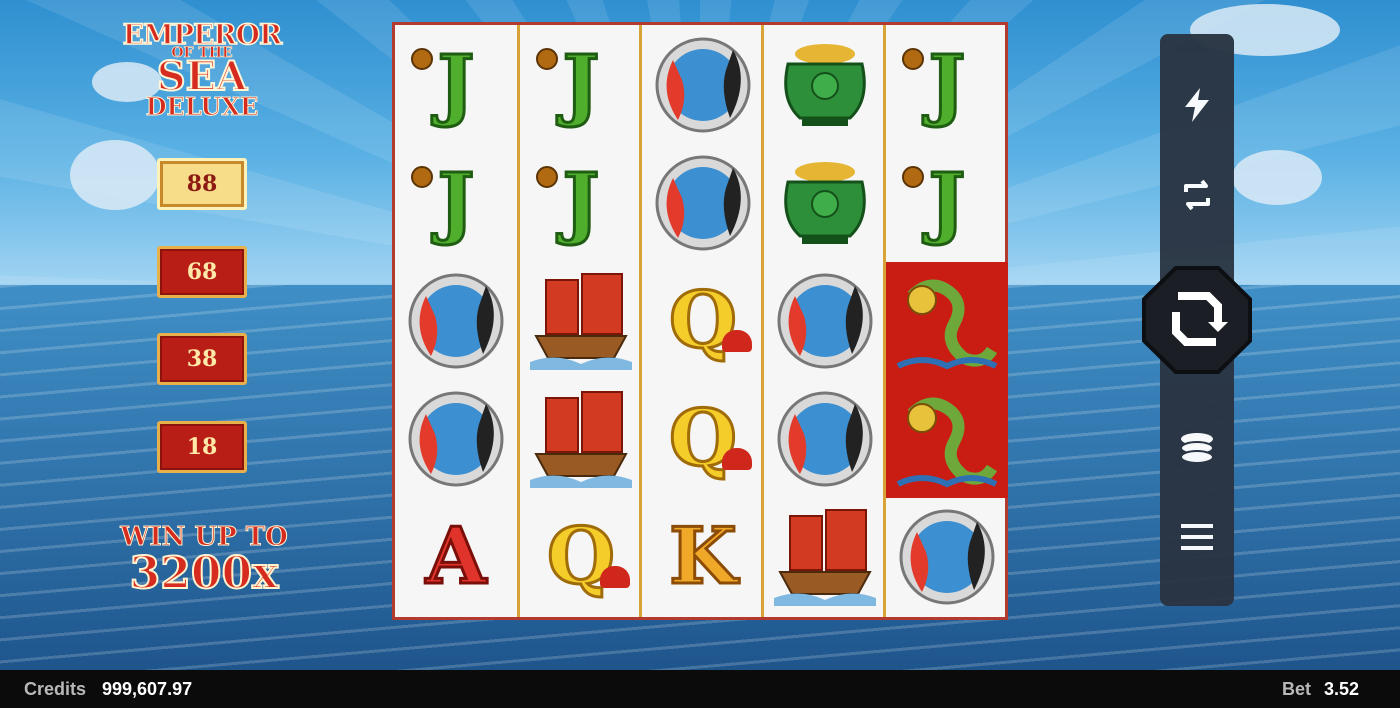 The image size is (1400, 708). What do you see at coordinates (55, 689) in the screenshot?
I see `credits-label: Credits` at bounding box center [55, 689].